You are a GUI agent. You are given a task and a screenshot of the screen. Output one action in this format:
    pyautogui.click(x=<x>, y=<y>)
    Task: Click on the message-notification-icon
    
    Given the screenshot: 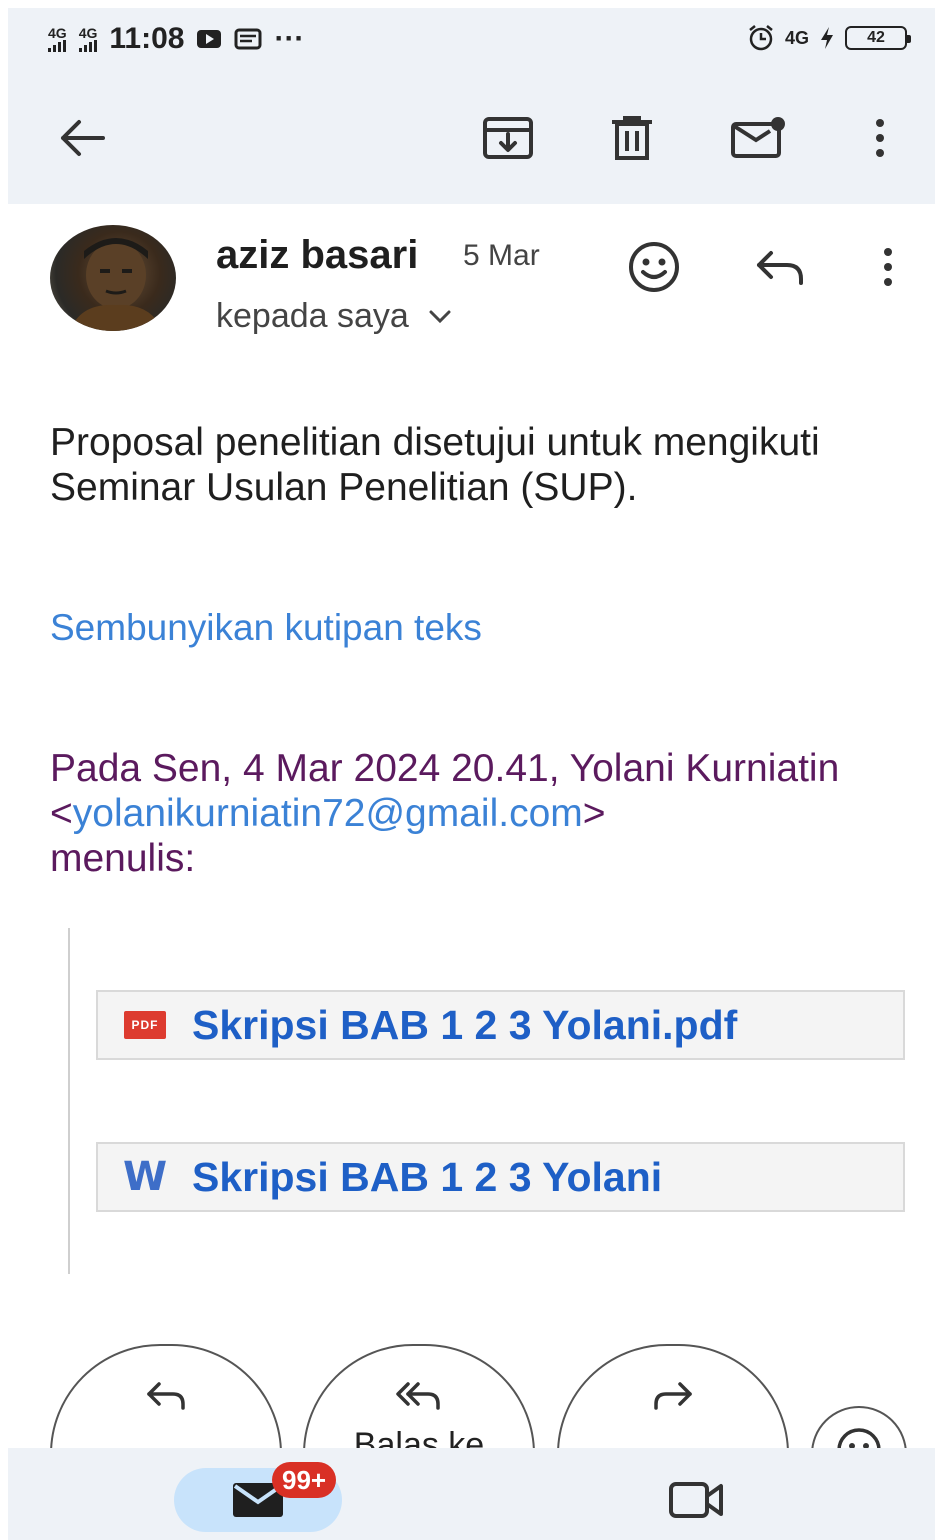 What is the action you would take?
    pyautogui.click(x=248, y=39)
    